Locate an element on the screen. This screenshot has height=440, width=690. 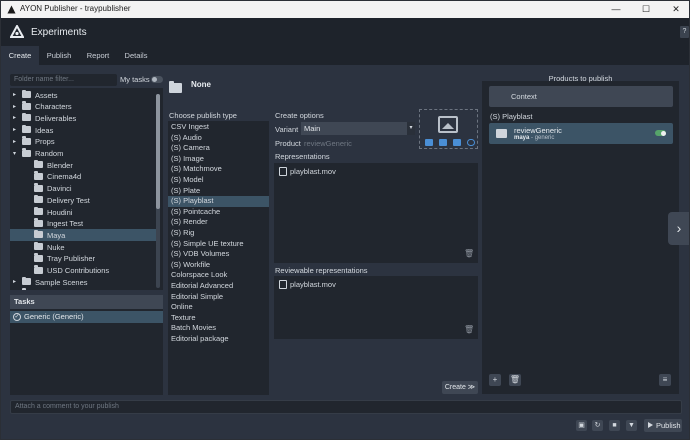
folder-item-sequences: ▸Sequences is located at coordinates (83, 289).